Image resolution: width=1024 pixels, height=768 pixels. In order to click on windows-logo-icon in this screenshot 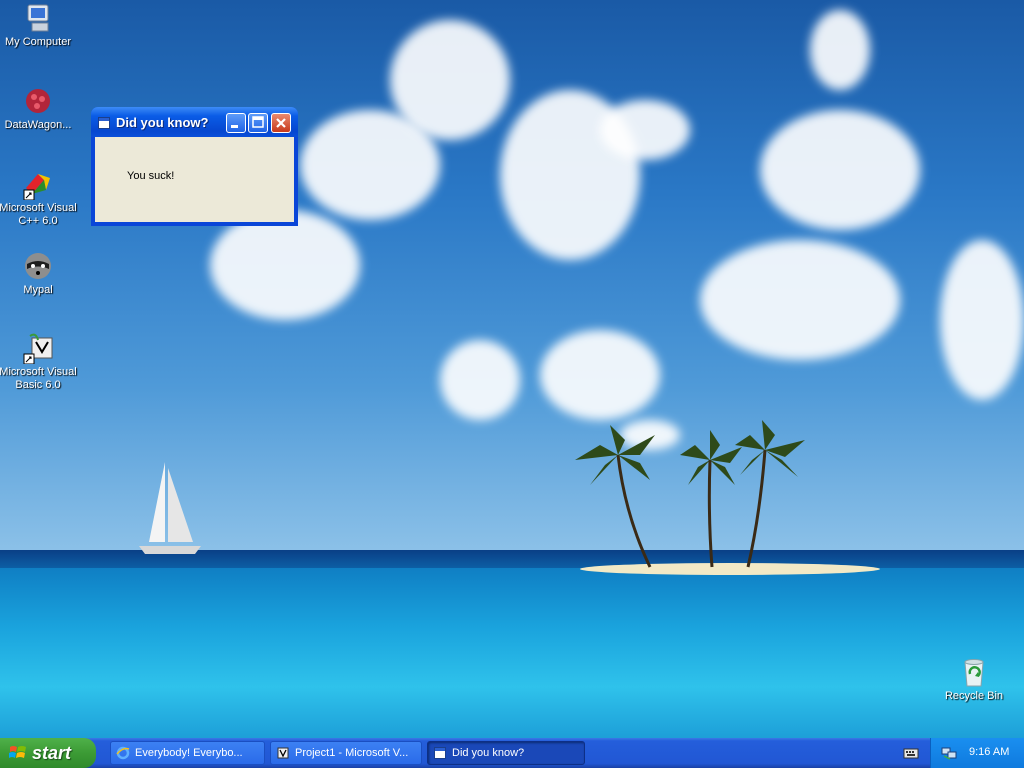, I will do `click(17, 752)`.